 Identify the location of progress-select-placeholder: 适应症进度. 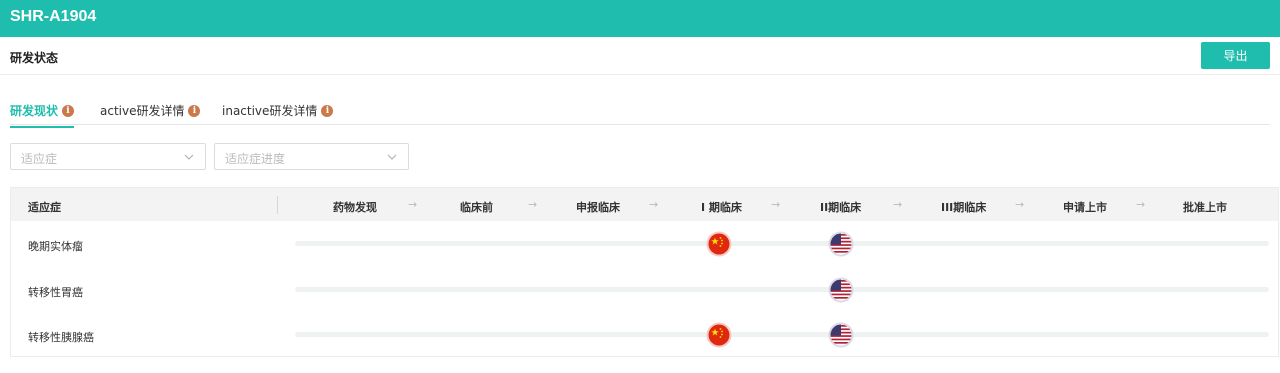
(255, 159).